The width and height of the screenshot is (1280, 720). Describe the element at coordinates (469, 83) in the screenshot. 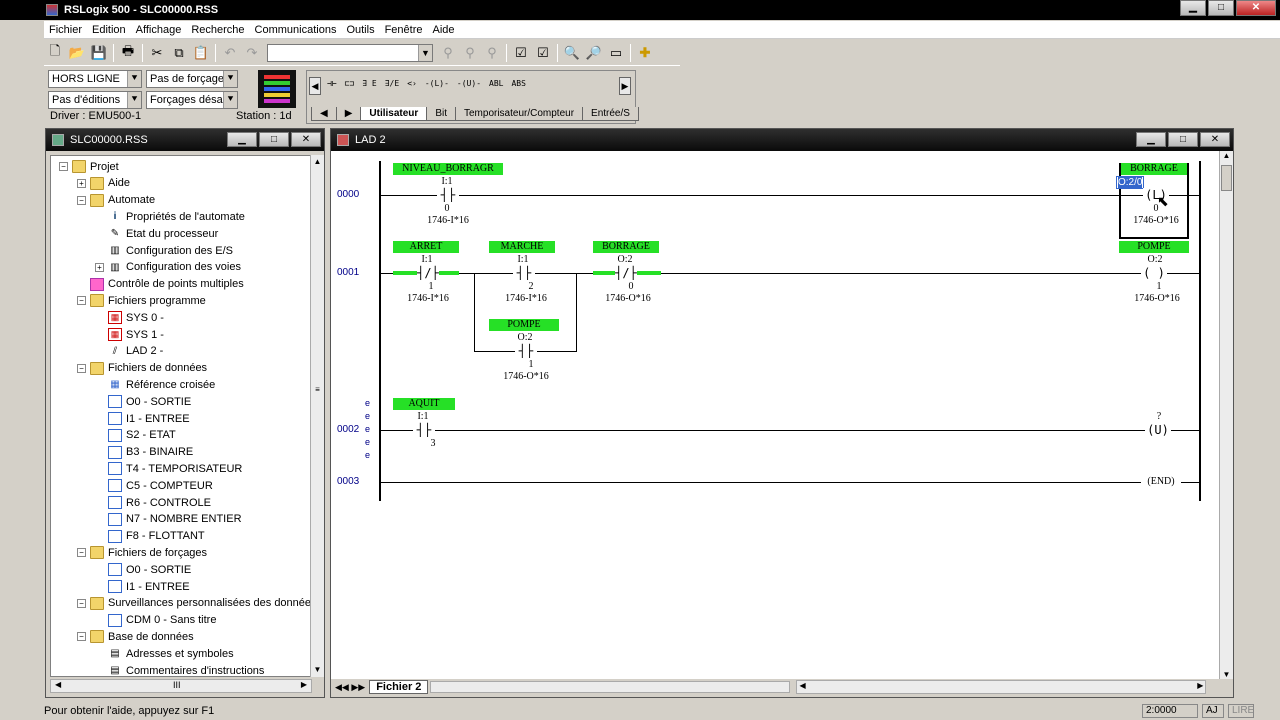

I see `instr-otu: -(U)-` at that location.